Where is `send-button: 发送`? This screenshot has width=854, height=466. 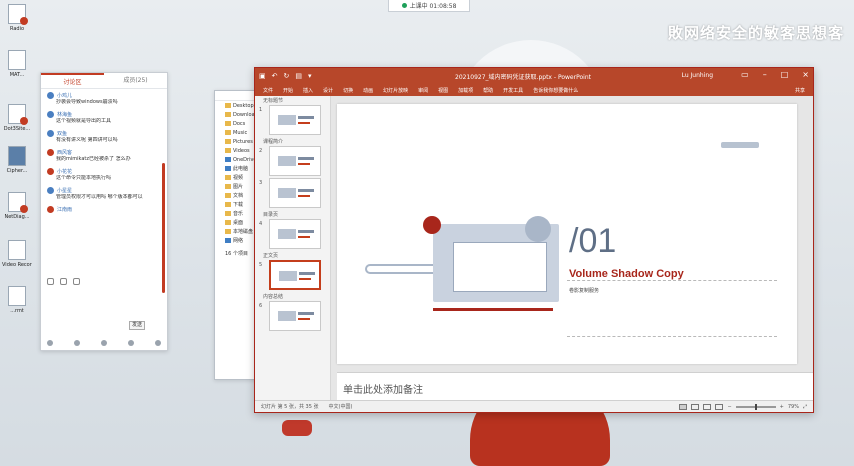 send-button: 发送 is located at coordinates (137, 325).